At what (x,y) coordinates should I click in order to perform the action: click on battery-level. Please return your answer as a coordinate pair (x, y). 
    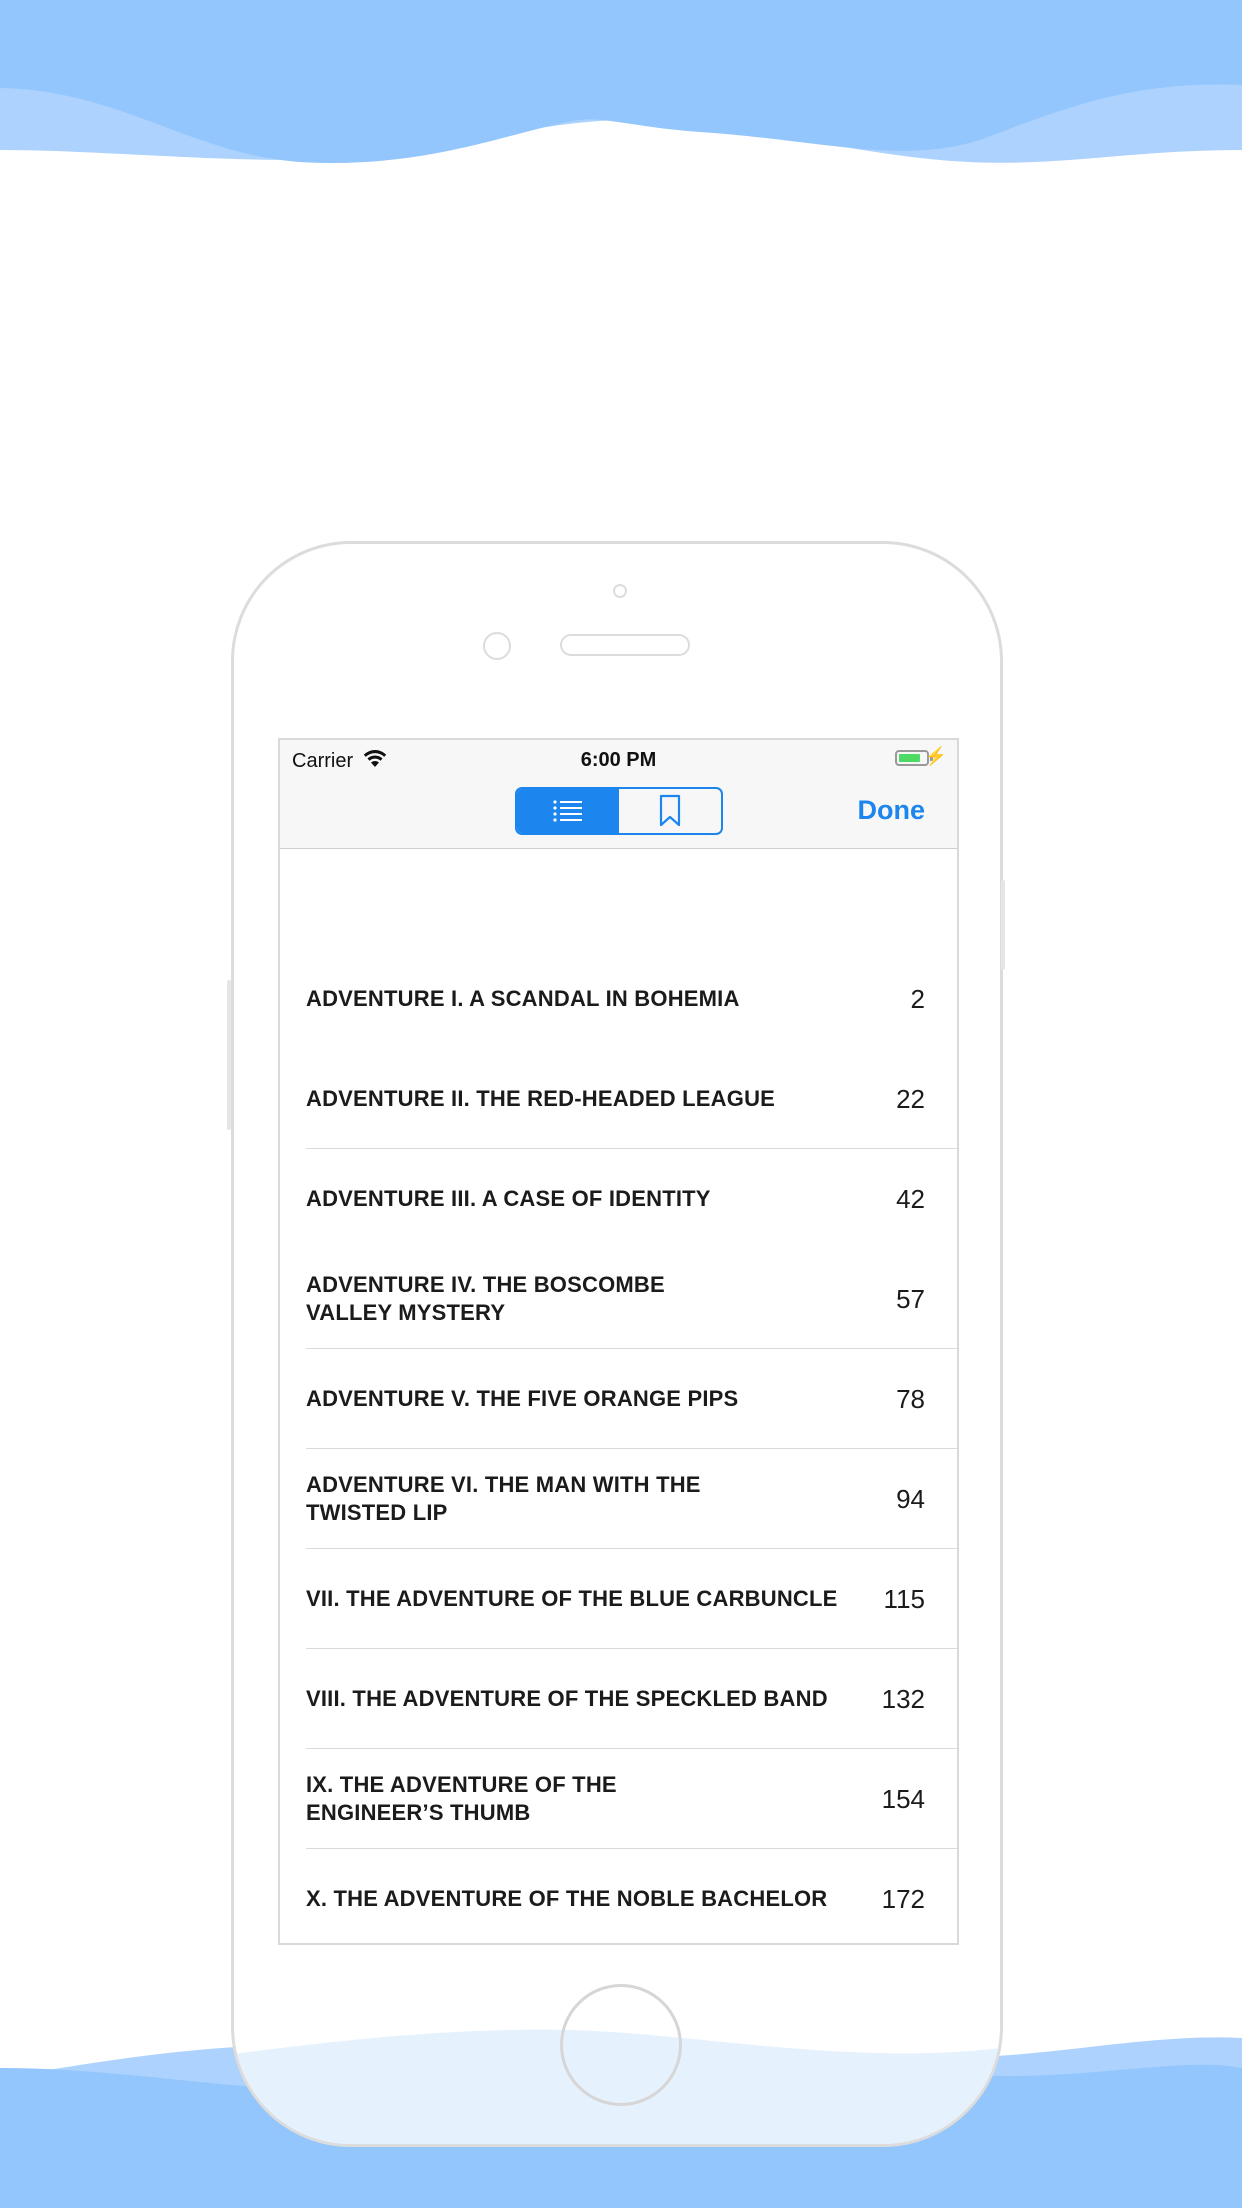
    Looking at the image, I should click on (909, 758).